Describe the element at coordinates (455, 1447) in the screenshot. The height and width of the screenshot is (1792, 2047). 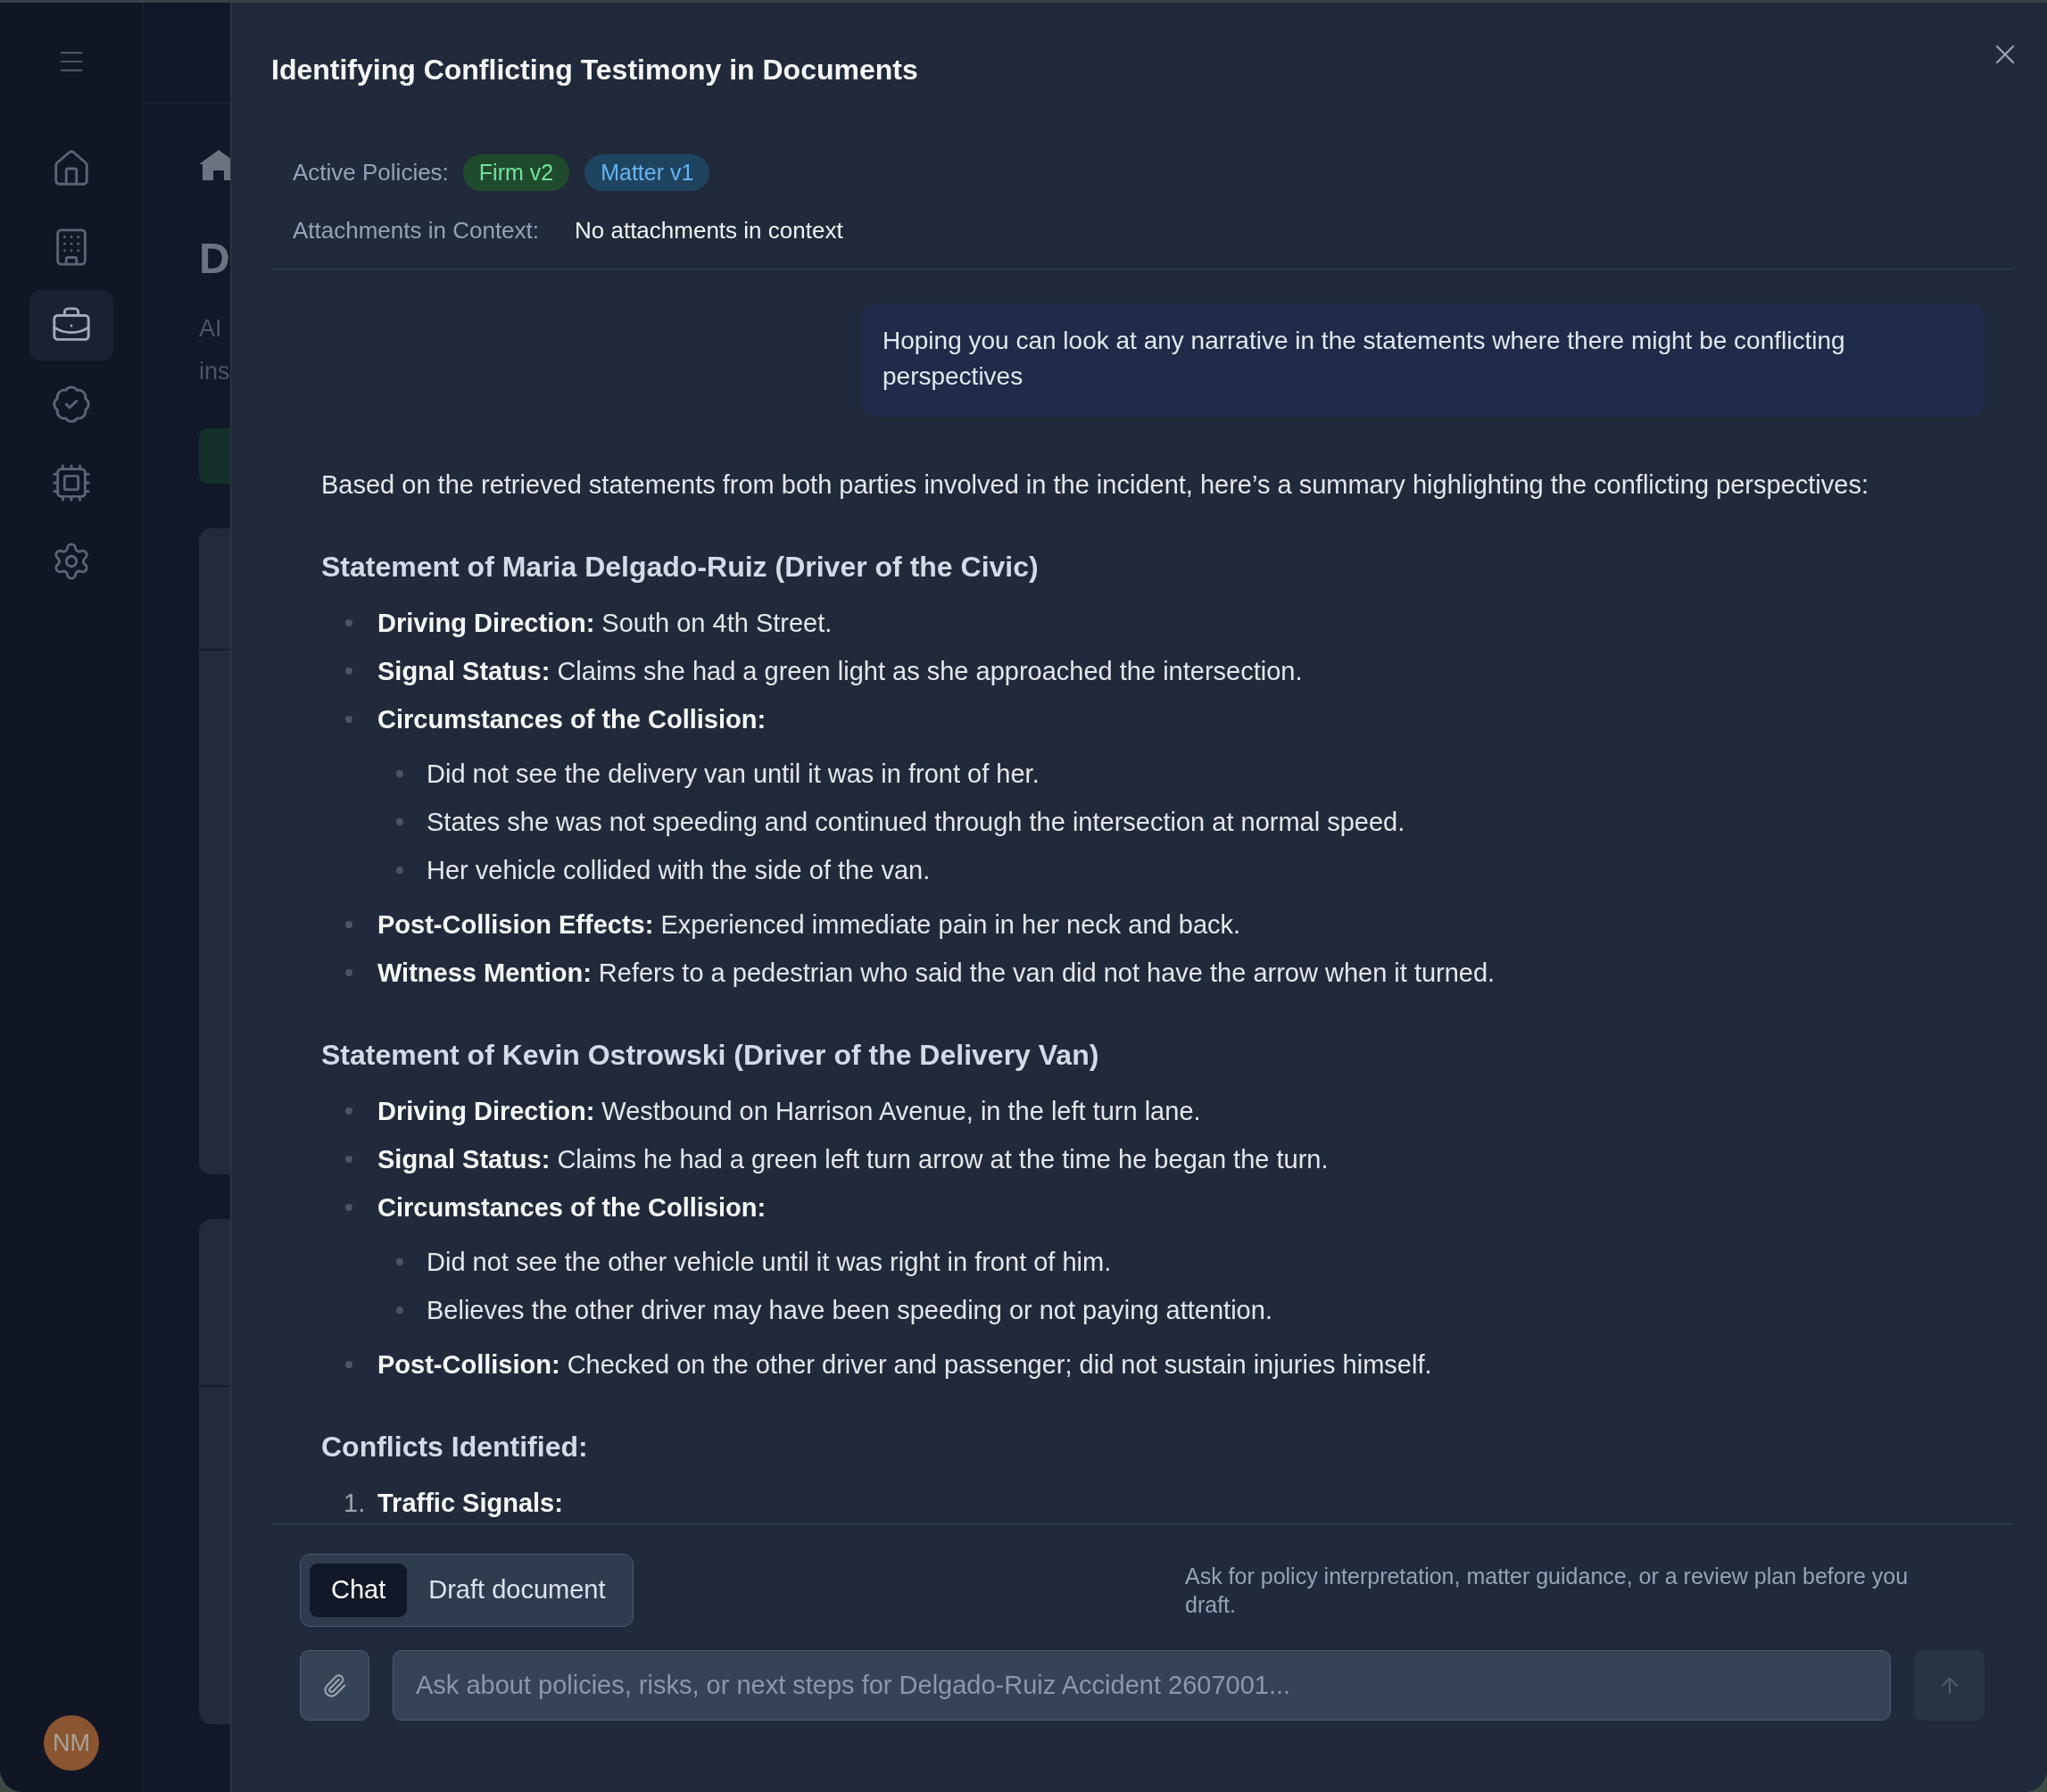
I see `response-heading: Conflicts Identified:` at that location.